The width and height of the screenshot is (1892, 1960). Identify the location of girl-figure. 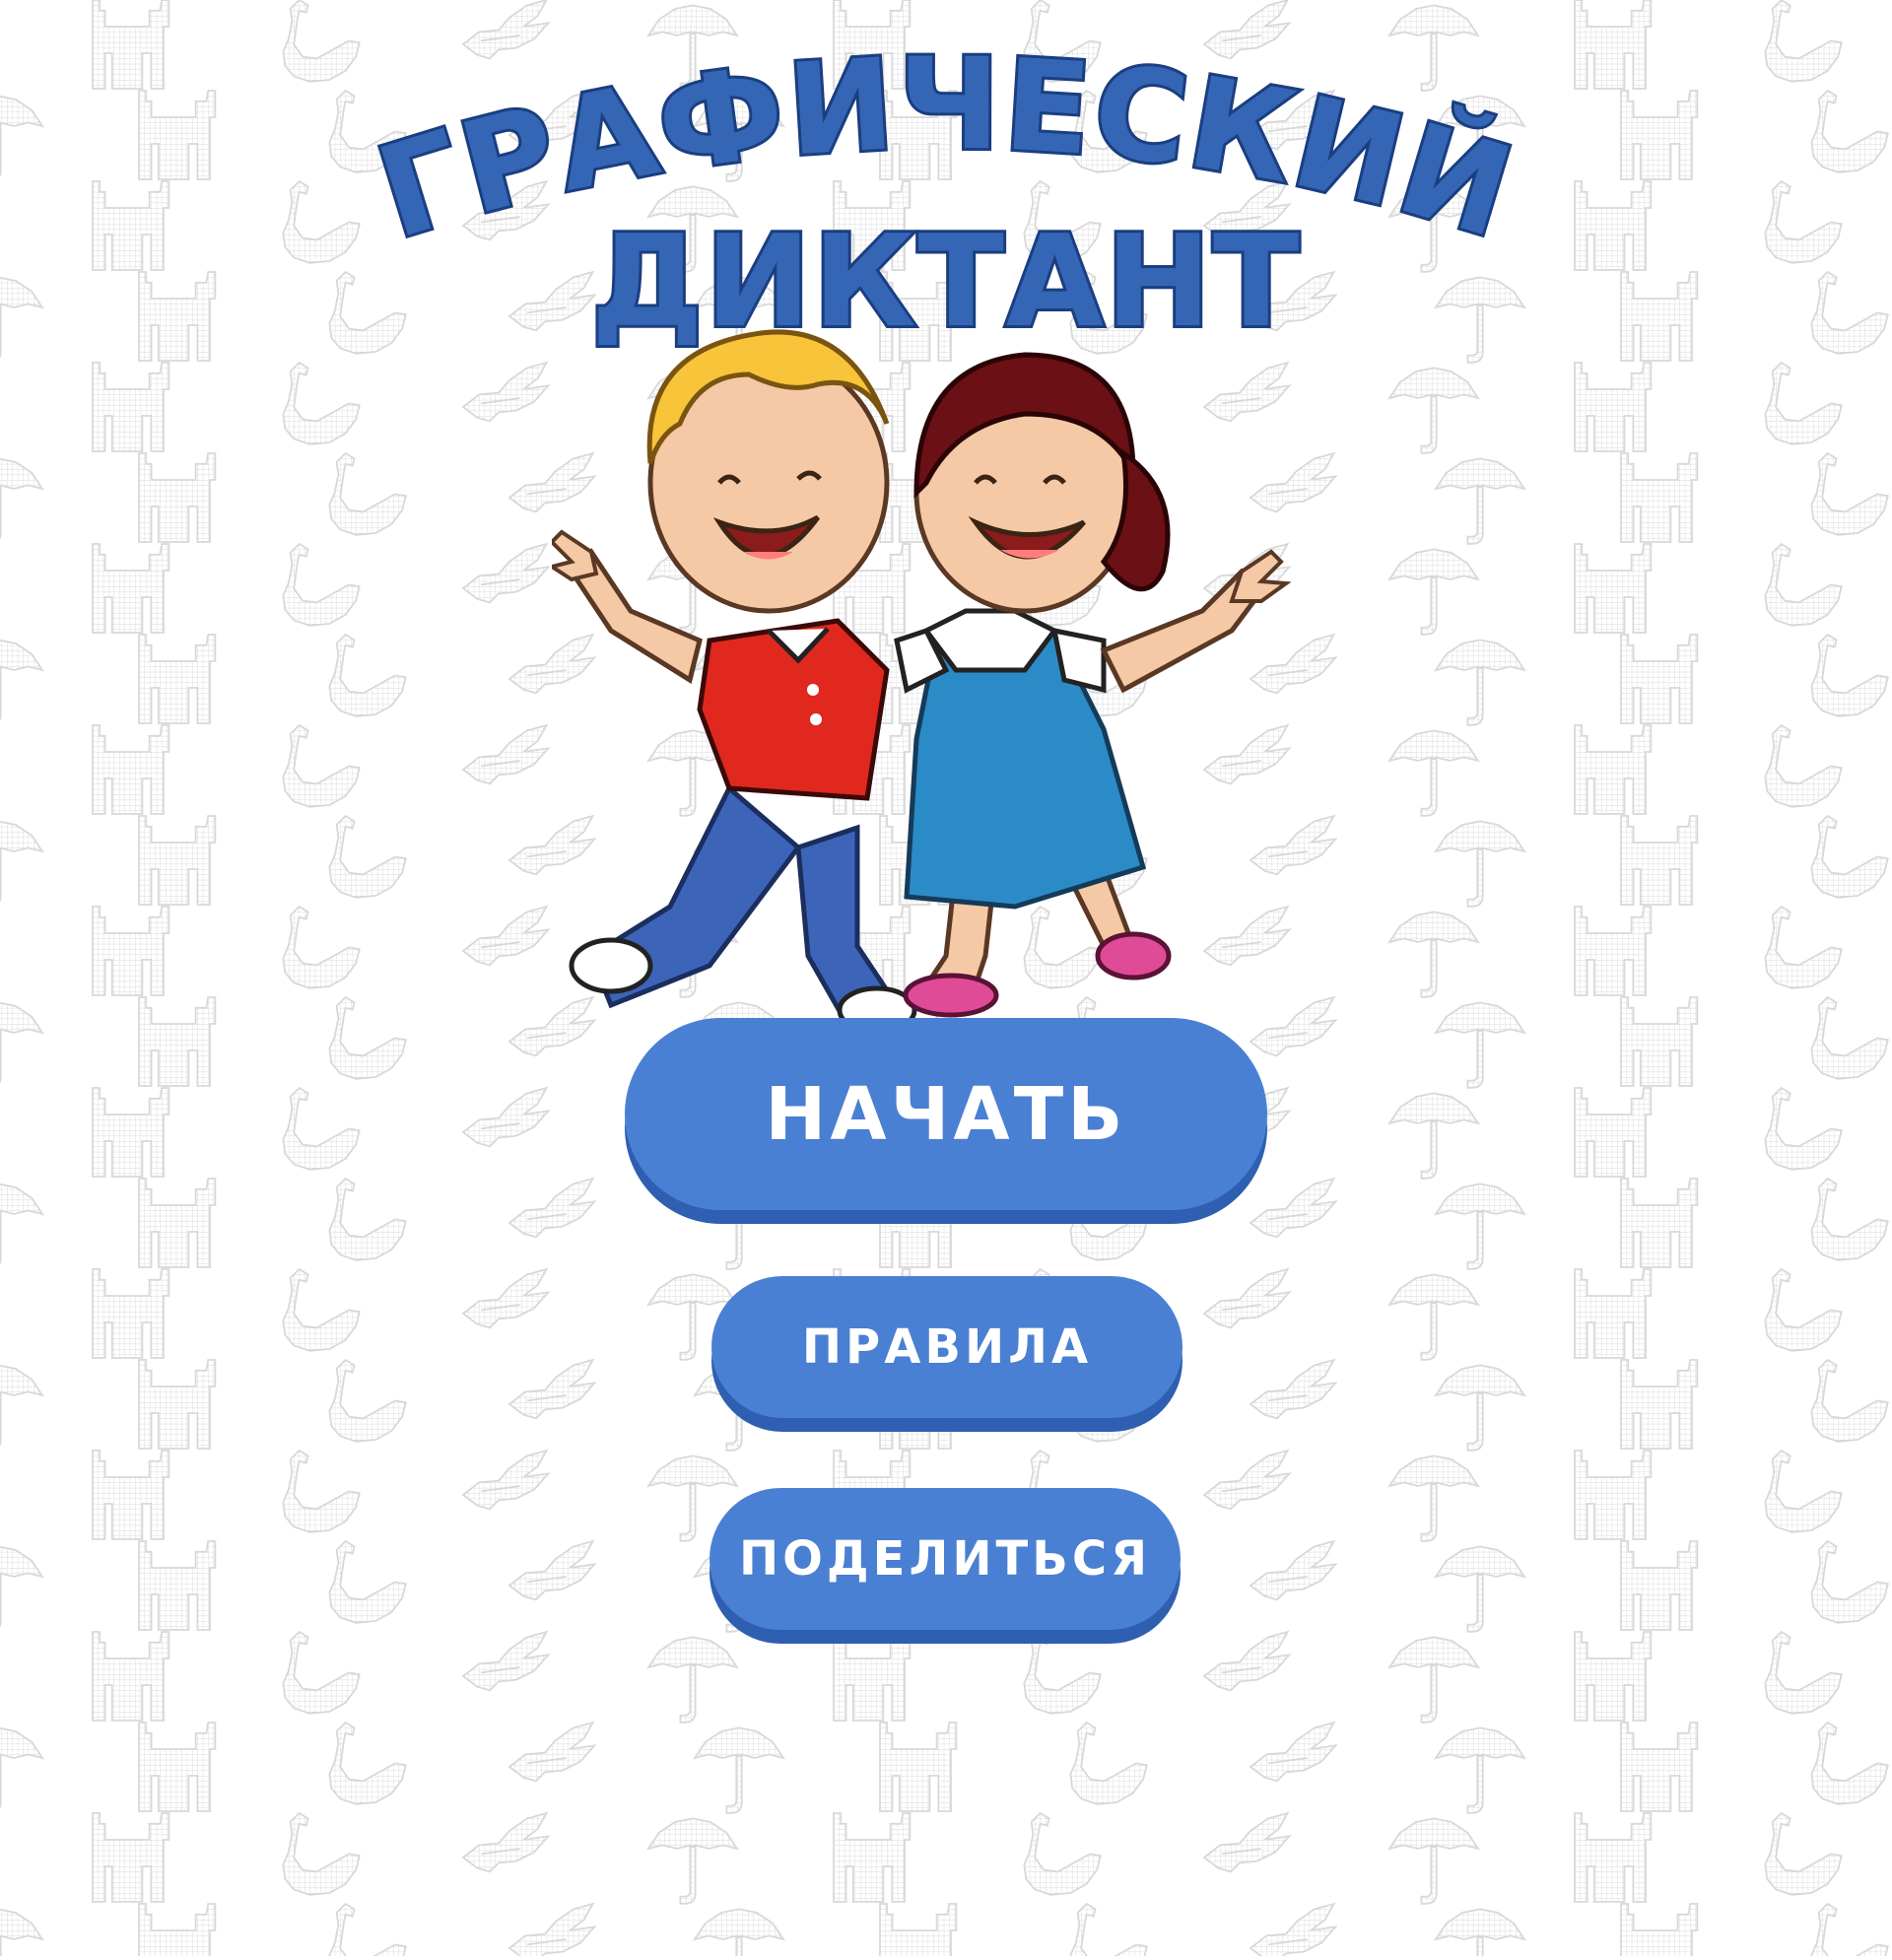
(1093, 685).